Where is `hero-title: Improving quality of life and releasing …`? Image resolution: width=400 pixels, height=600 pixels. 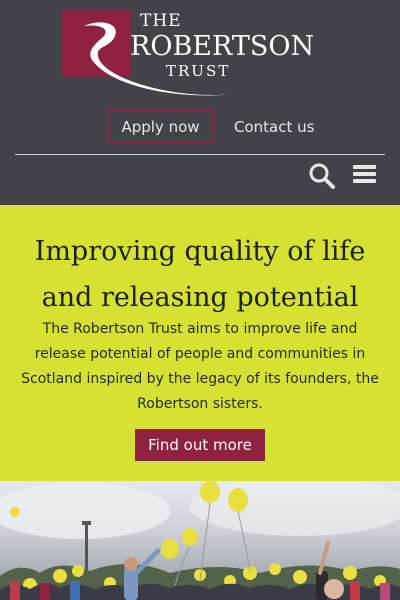 hero-title: Improving quality of life and releasing … is located at coordinates (200, 274).